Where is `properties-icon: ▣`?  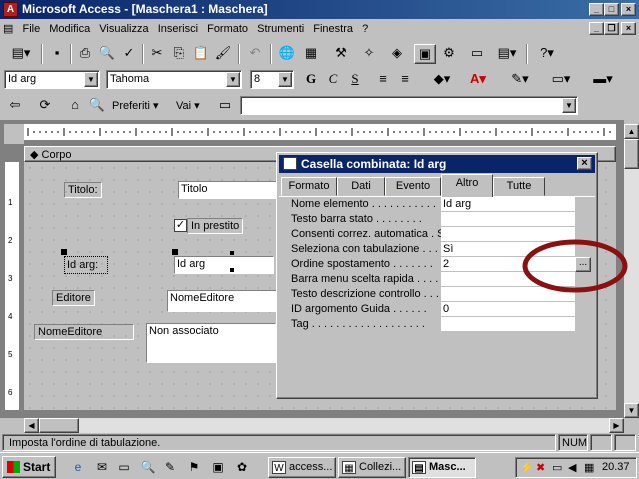 properties-icon: ▣ is located at coordinates (425, 54).